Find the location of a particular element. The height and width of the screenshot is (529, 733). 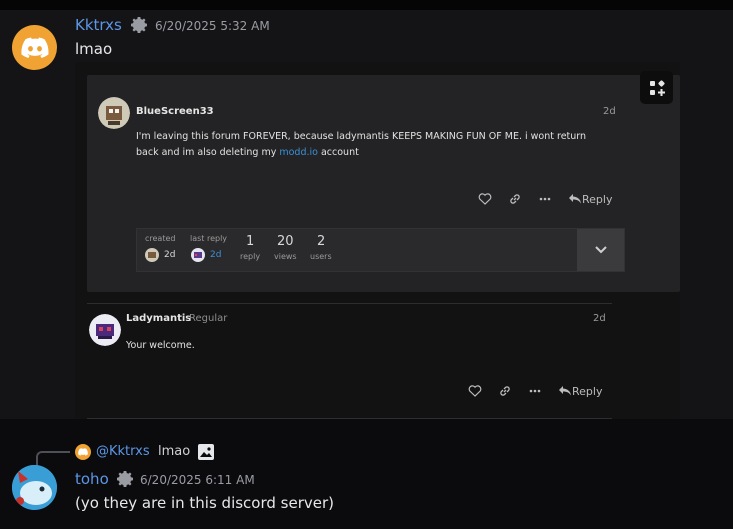

reply-author: Ladymantis is located at coordinates (159, 318).